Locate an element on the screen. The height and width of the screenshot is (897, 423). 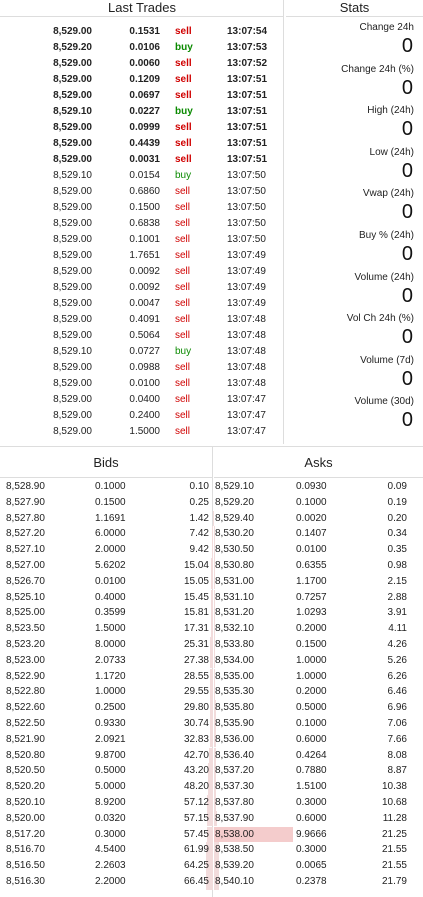
bid-total: 1.42 is located at coordinates (199, 518).